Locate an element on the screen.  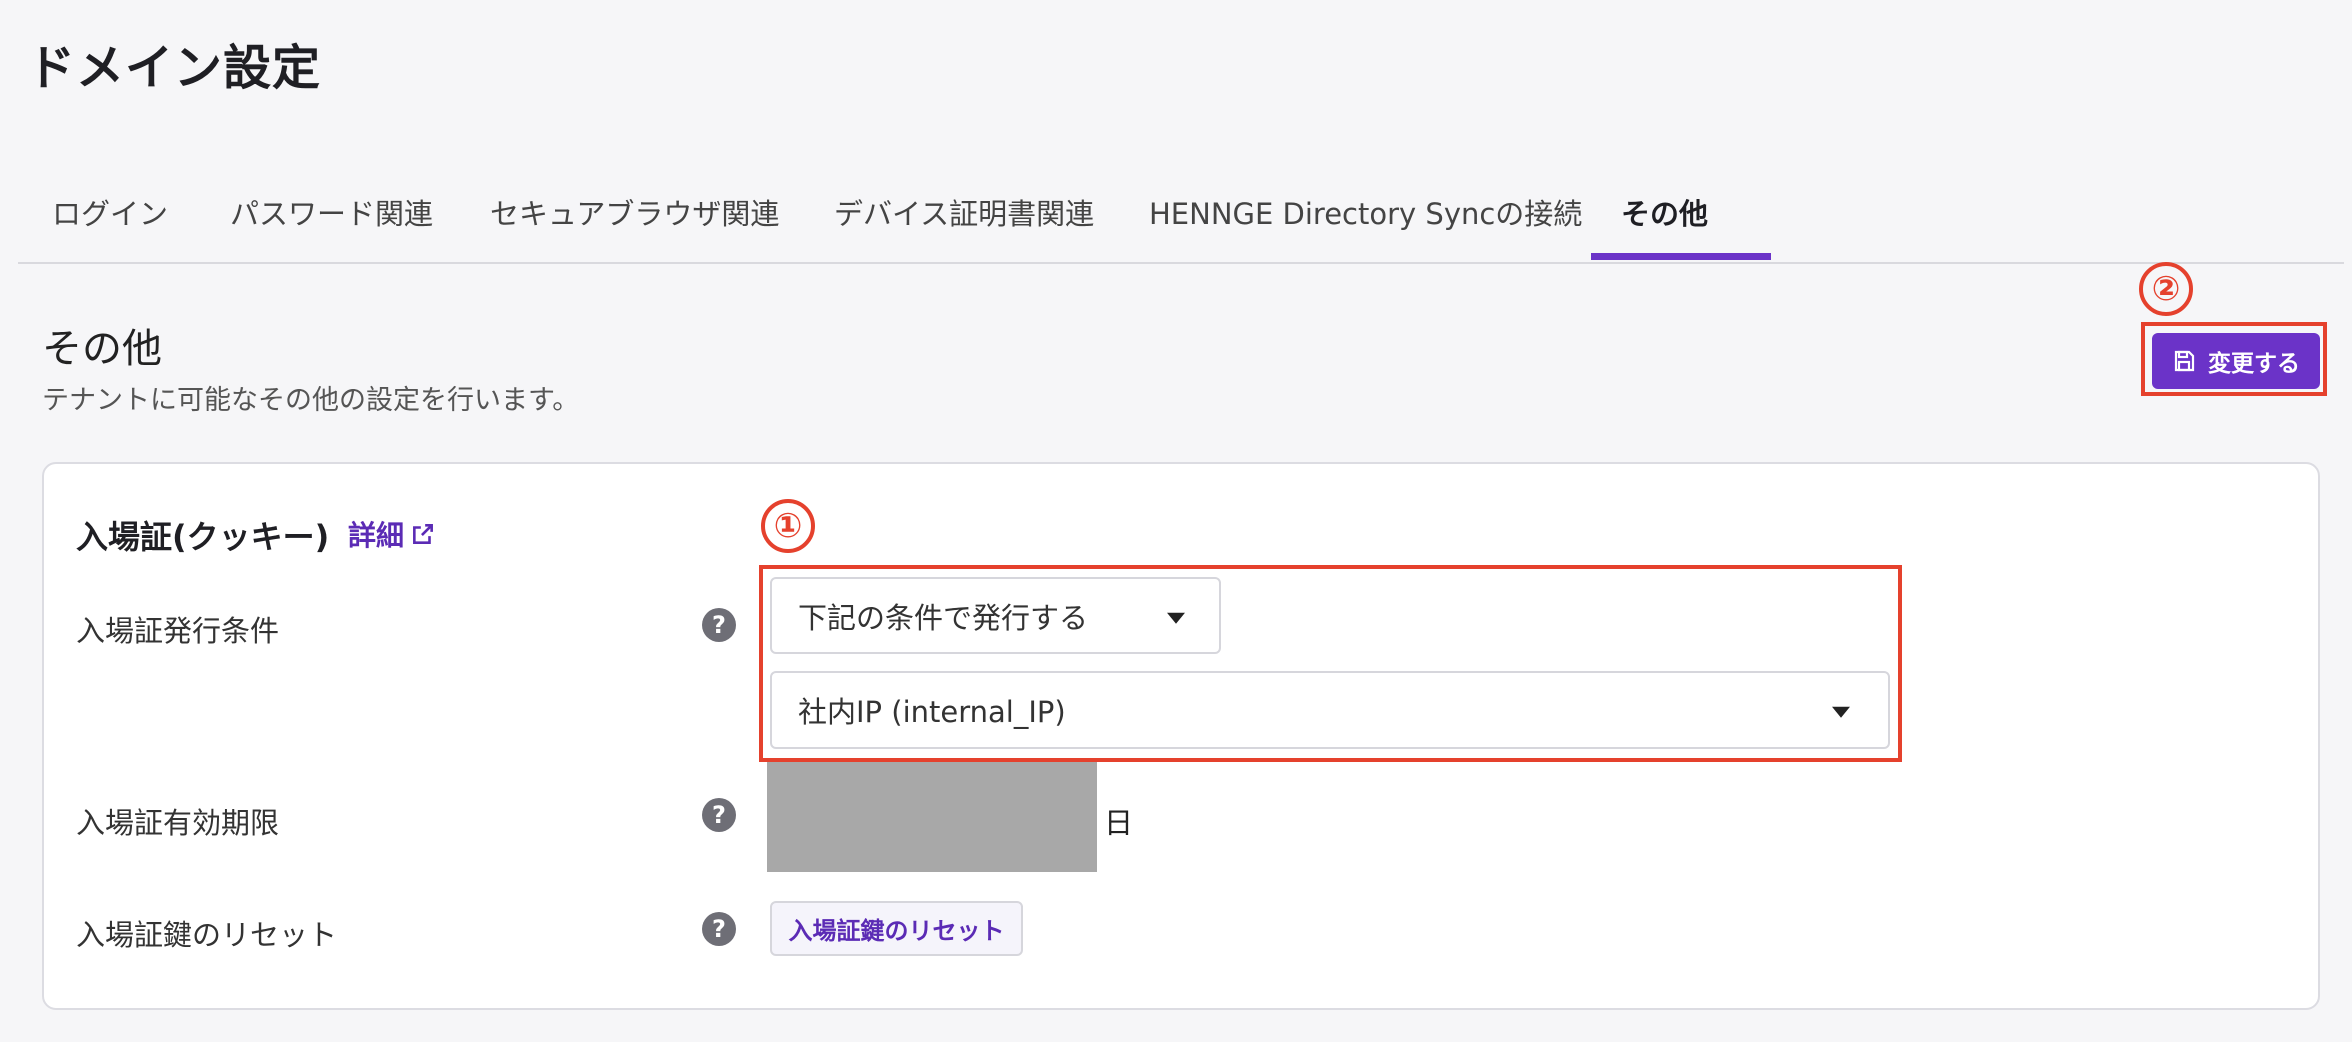
page-title: ドメイン設定 is located at coordinates (174, 68).